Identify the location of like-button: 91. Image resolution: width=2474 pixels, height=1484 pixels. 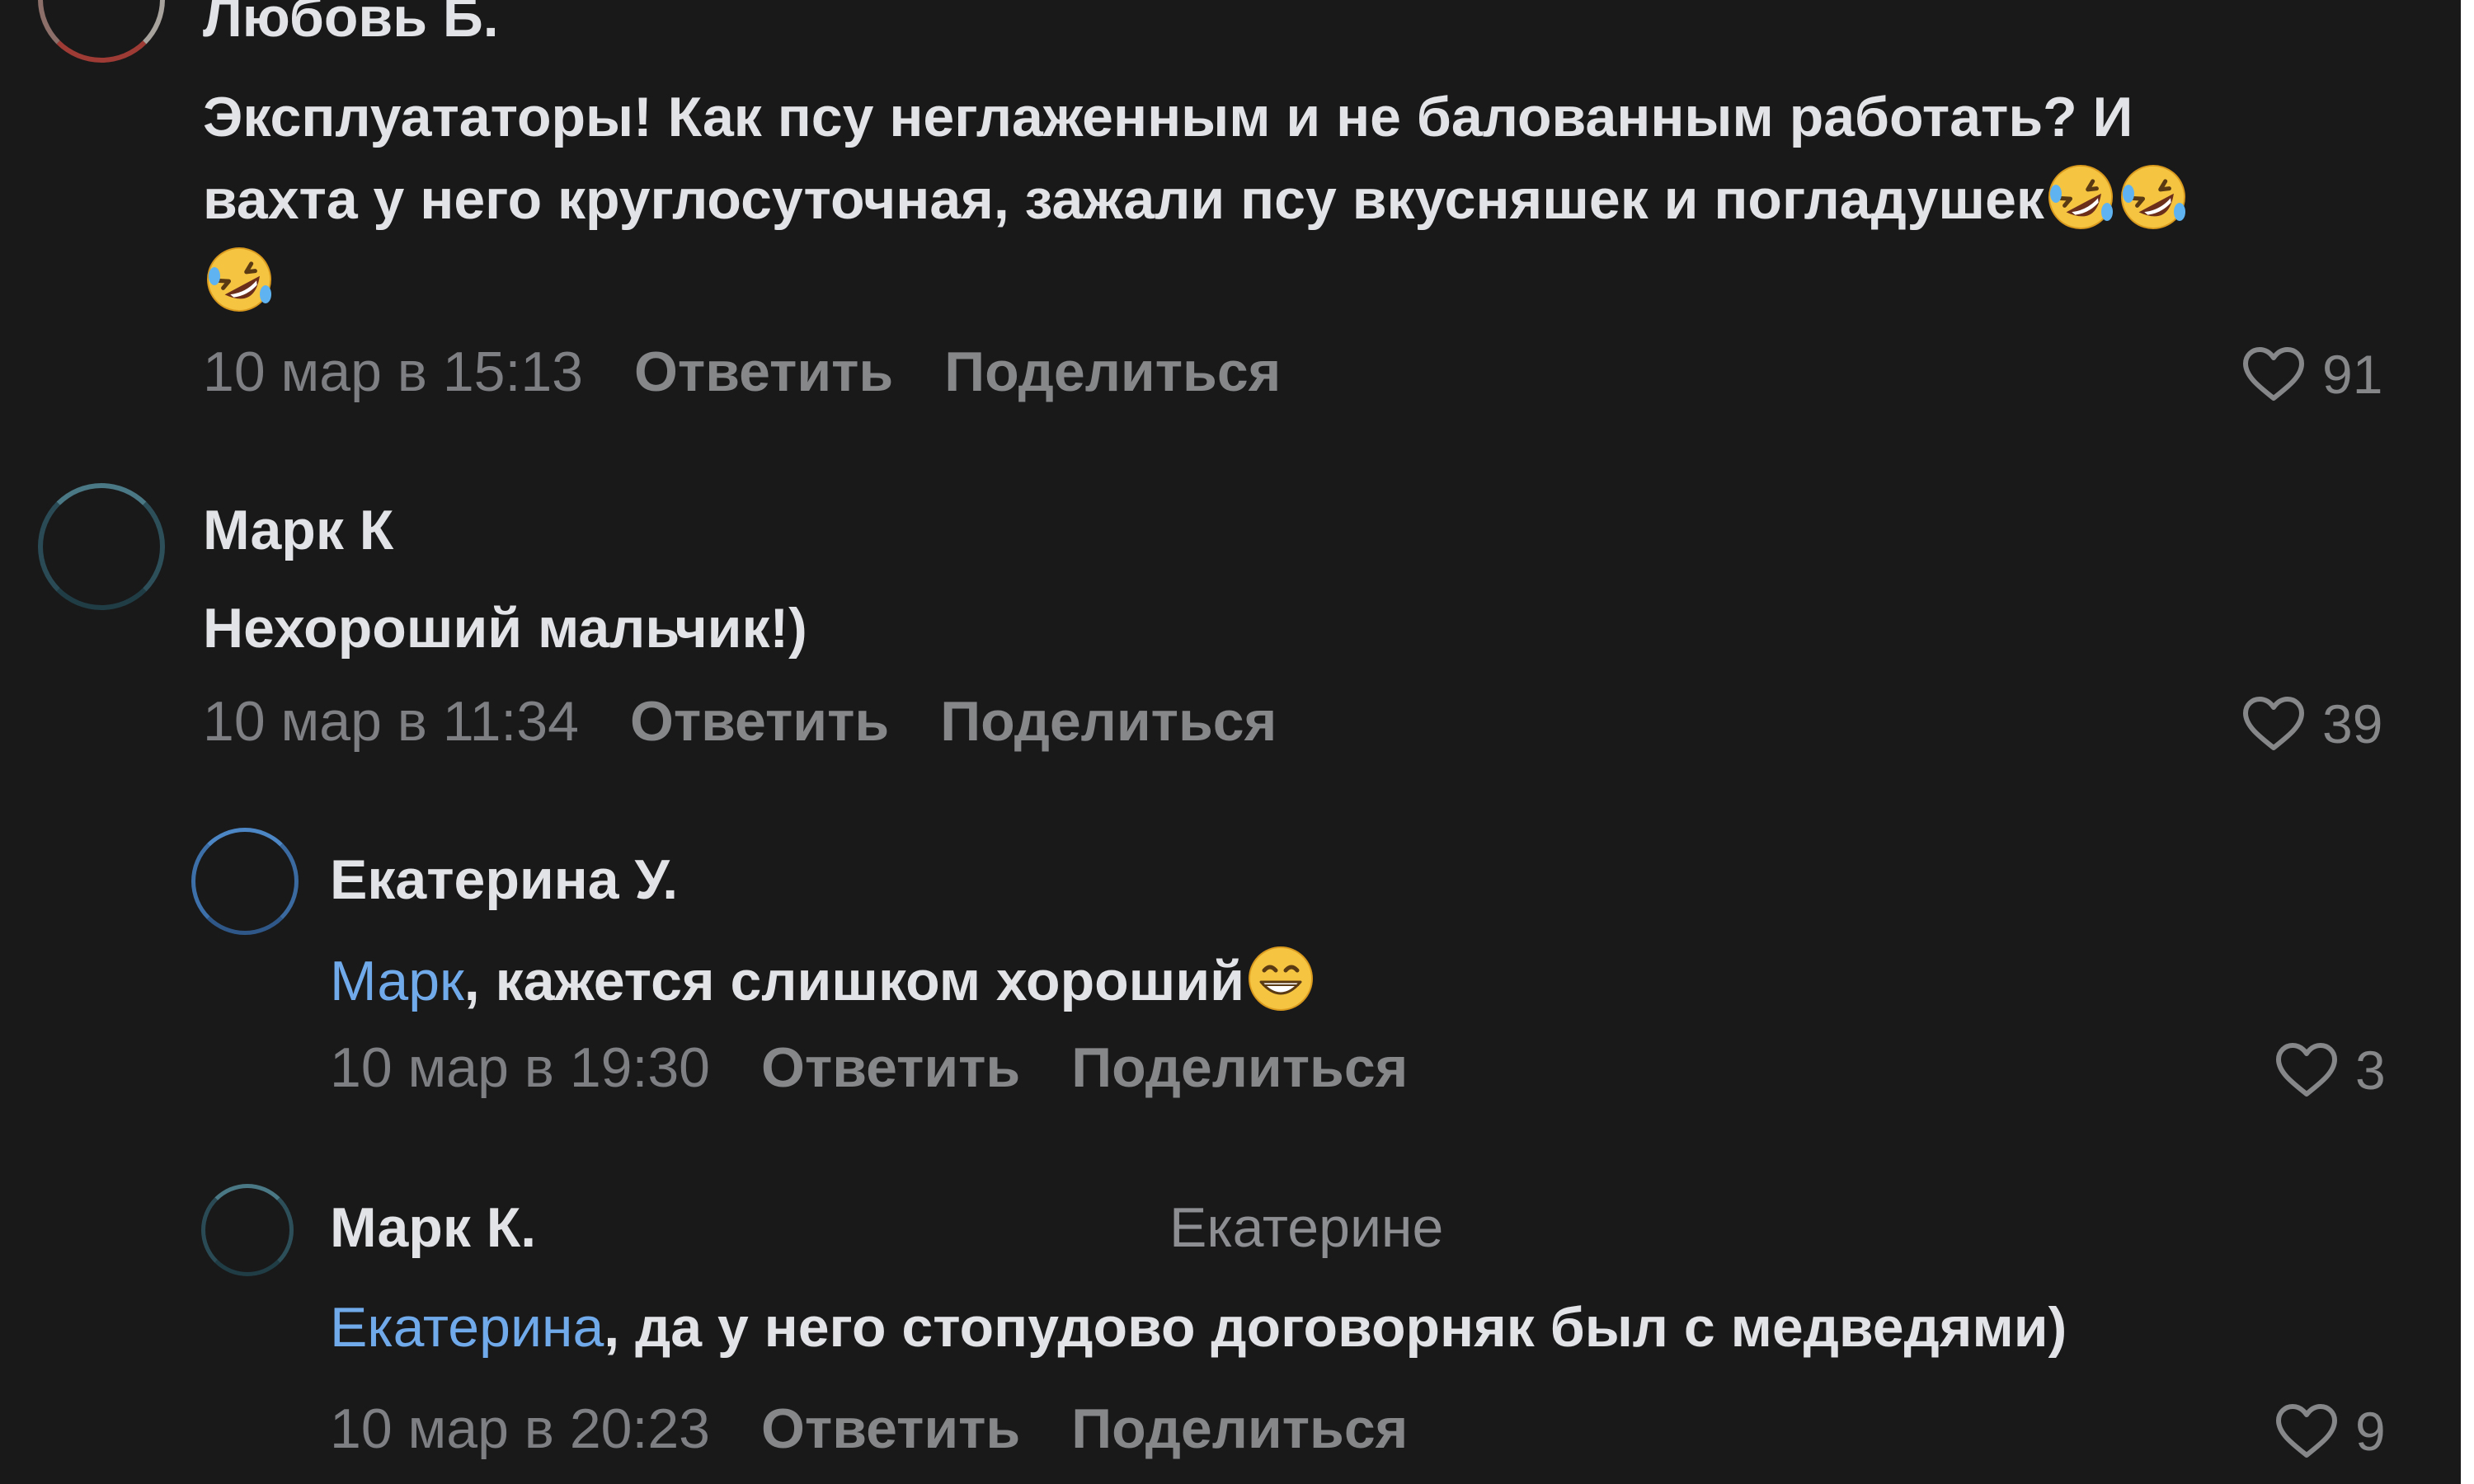
(2311, 374).